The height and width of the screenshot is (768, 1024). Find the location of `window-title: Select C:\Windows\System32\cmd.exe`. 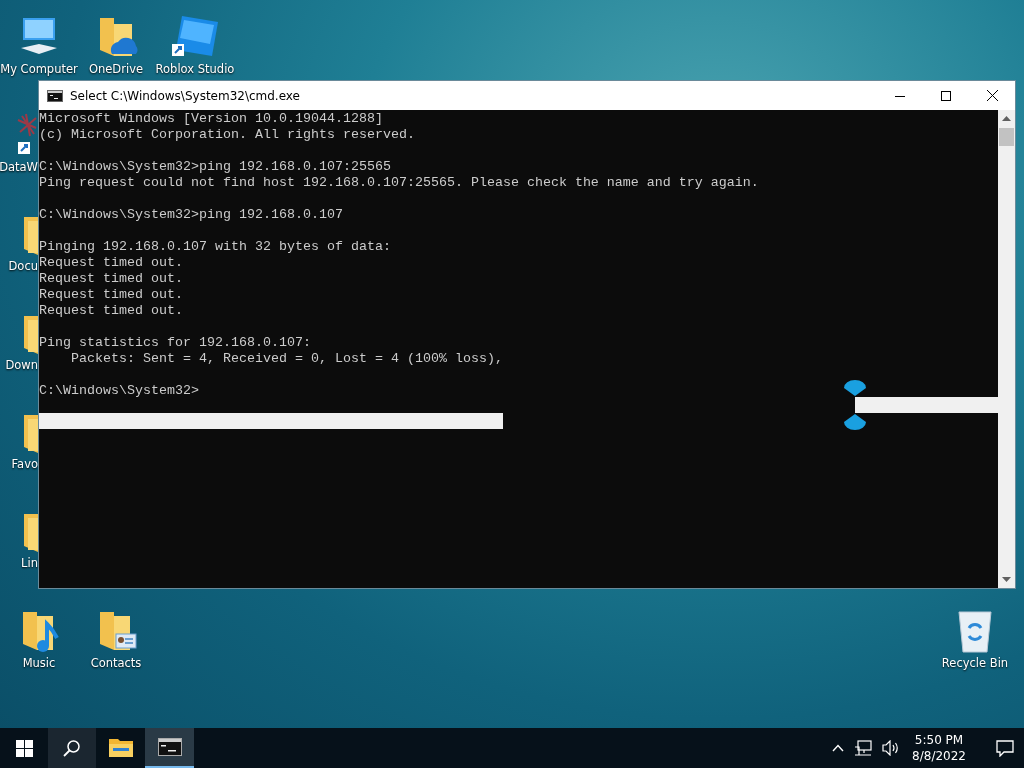

window-title: Select C:\Windows\System32\cmd.exe is located at coordinates (185, 95).